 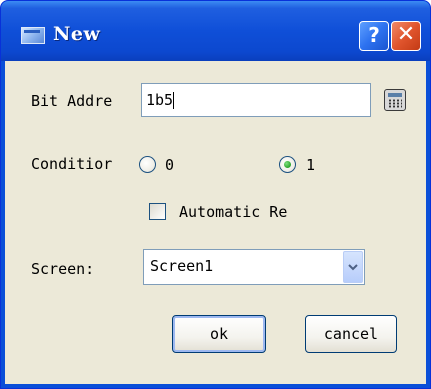 I want to click on calculator-icon, so click(x=395, y=100).